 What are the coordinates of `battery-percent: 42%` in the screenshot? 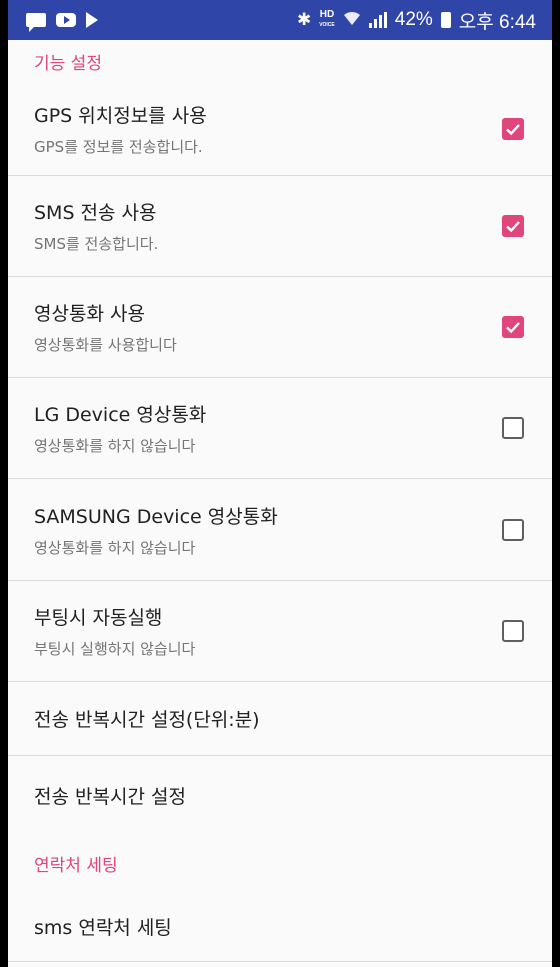 It's located at (413, 19).